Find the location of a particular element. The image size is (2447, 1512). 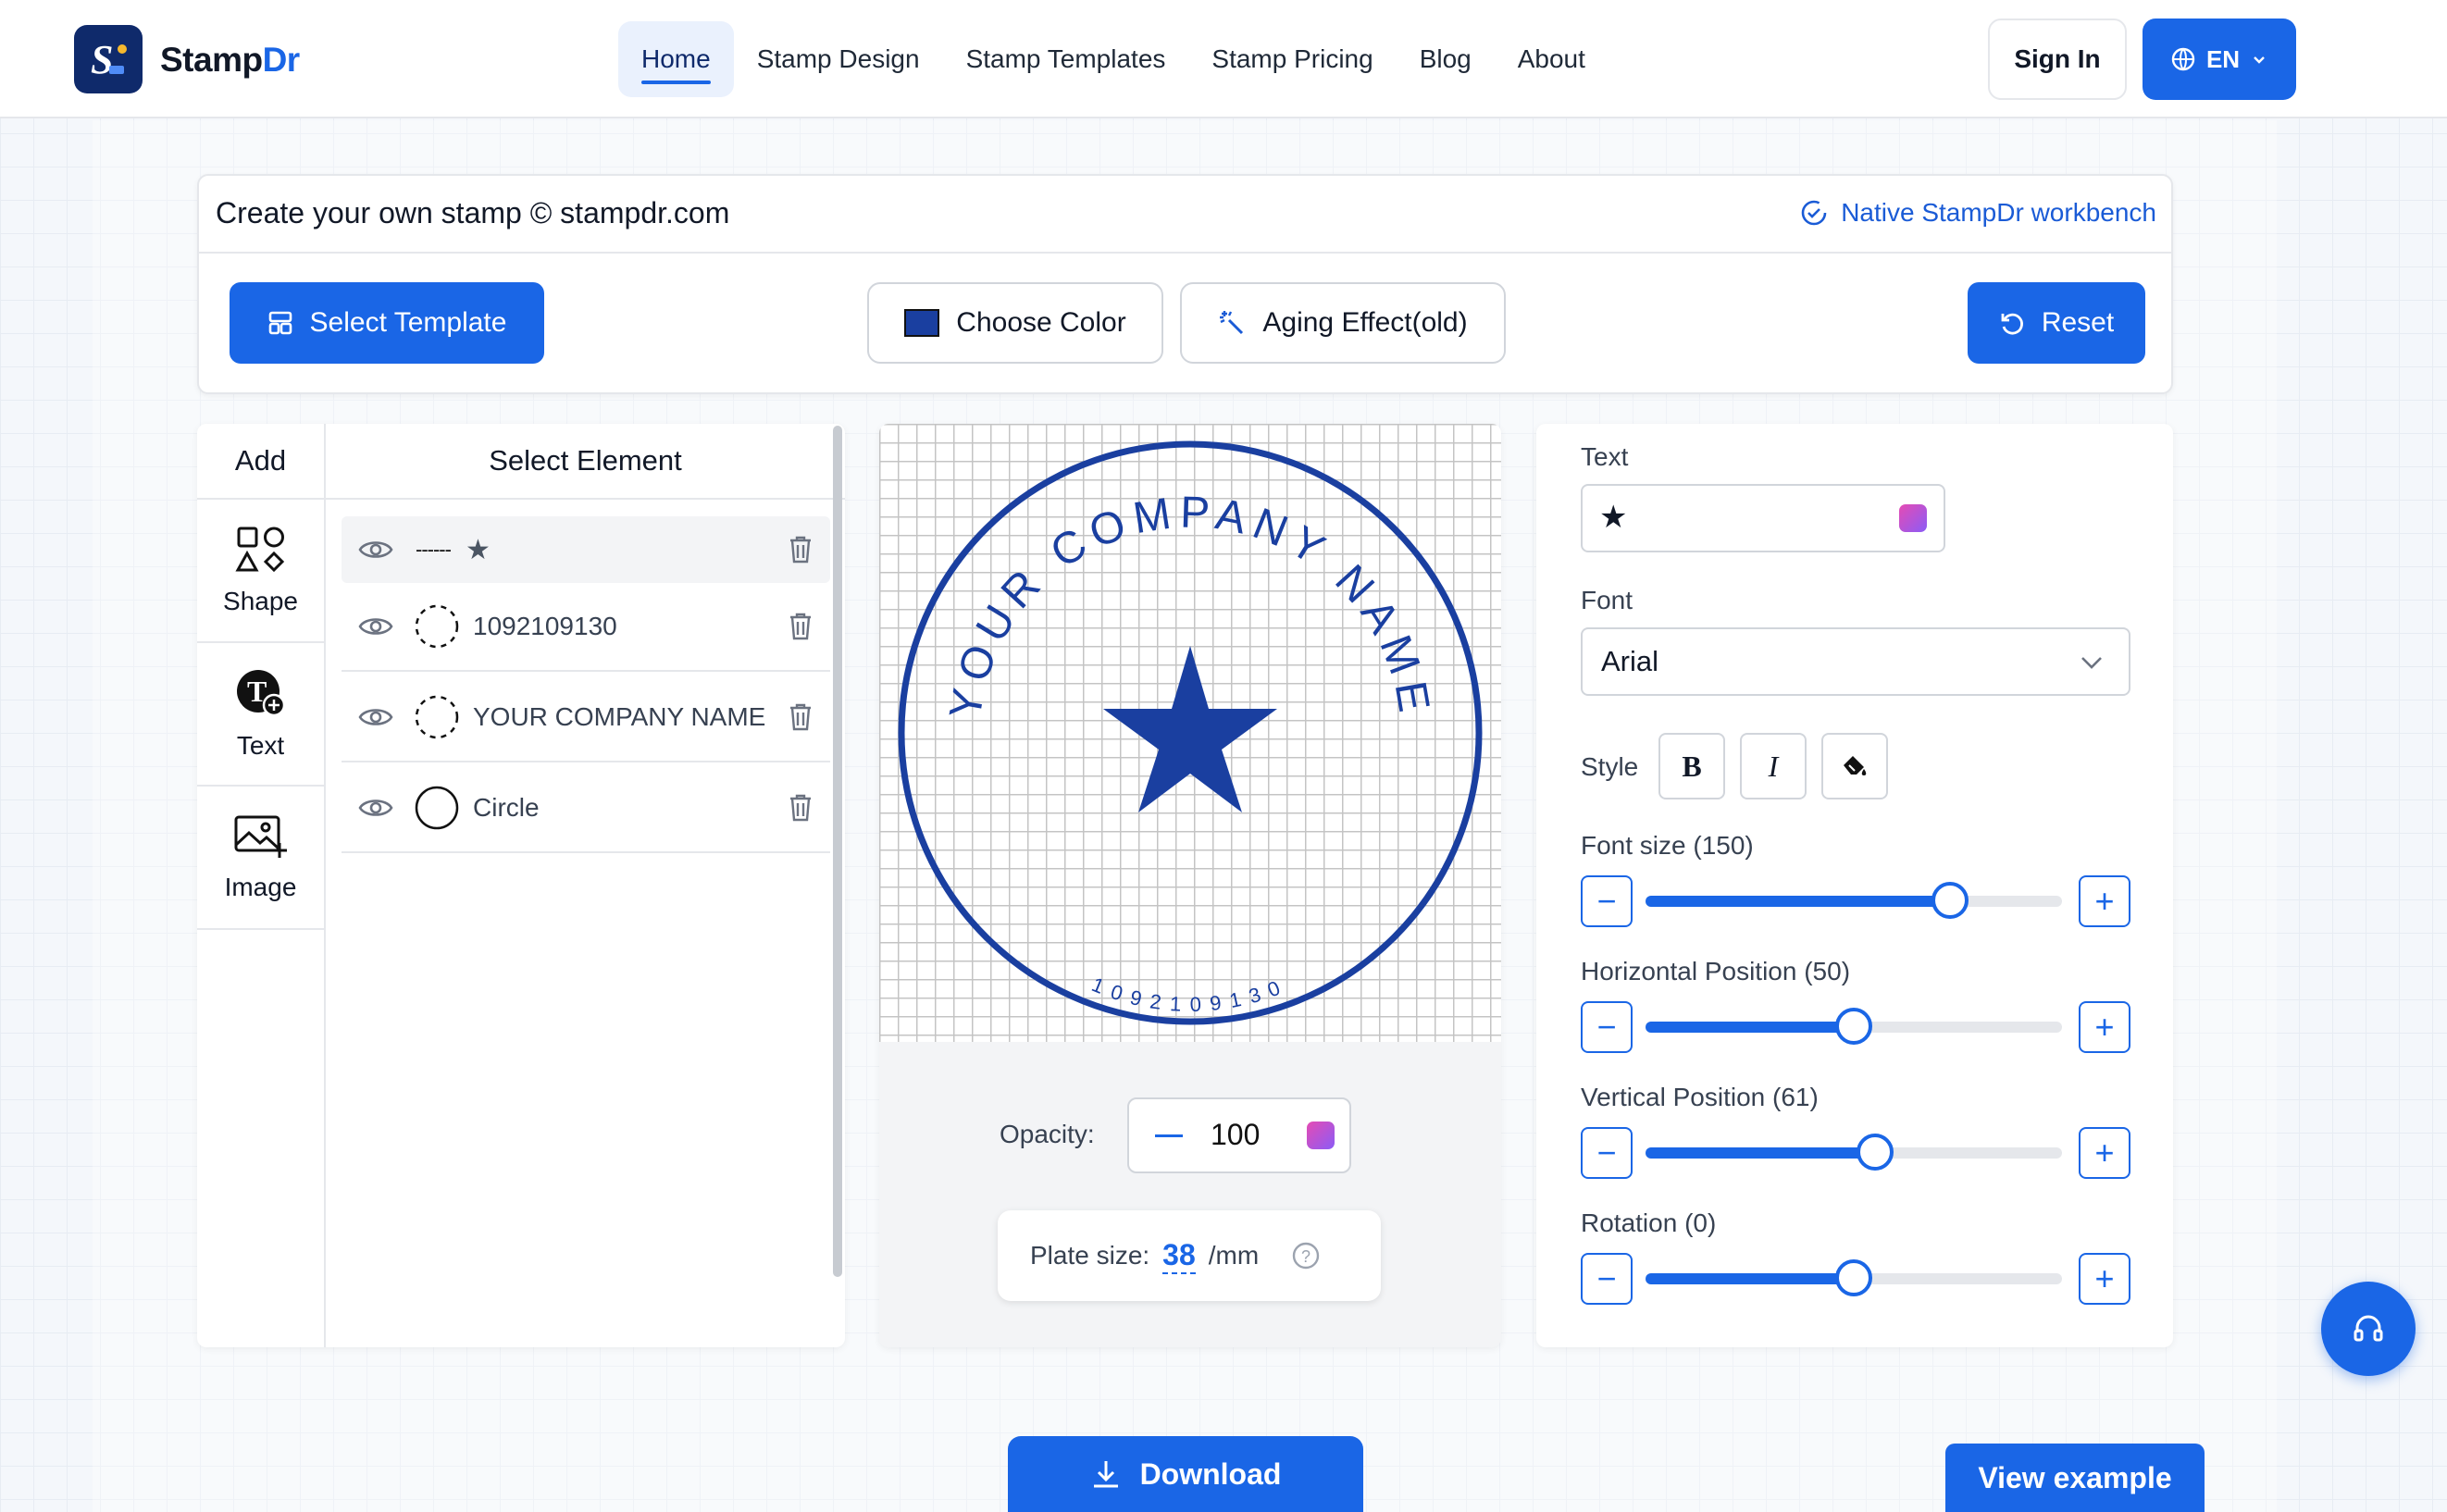

stamp-star is located at coordinates (1190, 729).